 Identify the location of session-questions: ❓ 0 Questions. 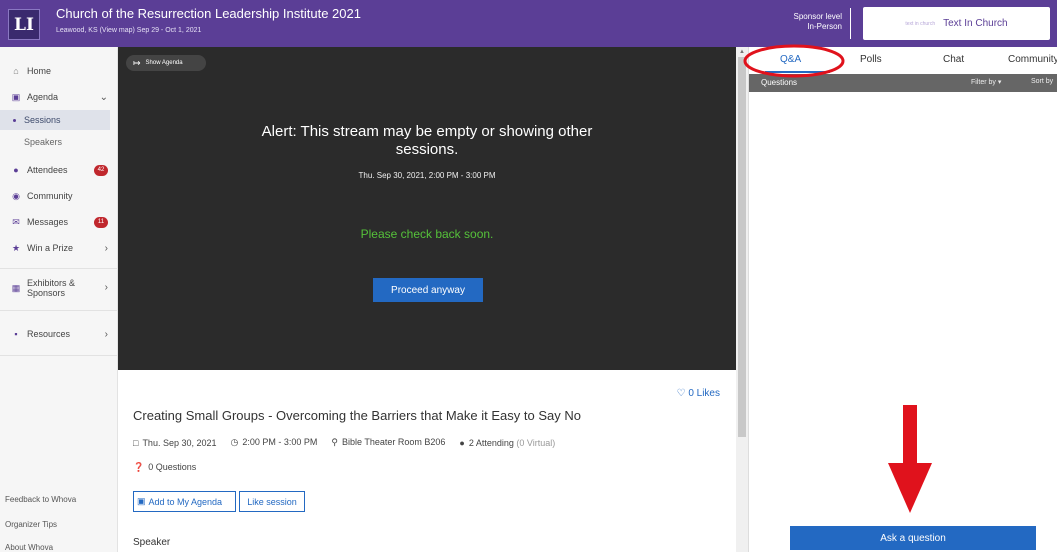
(164, 467).